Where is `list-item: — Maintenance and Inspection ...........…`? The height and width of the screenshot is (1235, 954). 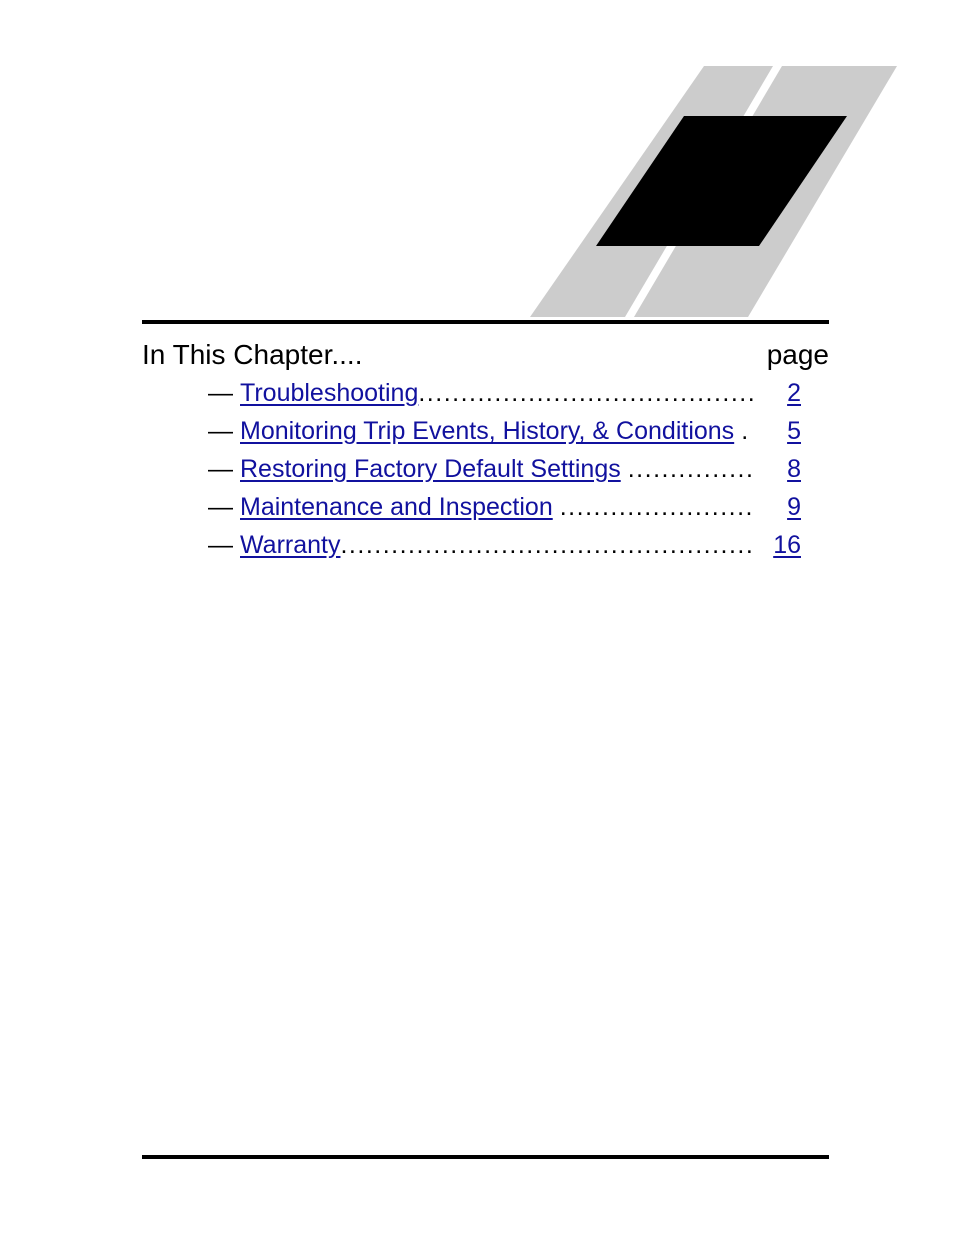
list-item: — Maintenance and Inspection ...........… is located at coordinates (485, 511).